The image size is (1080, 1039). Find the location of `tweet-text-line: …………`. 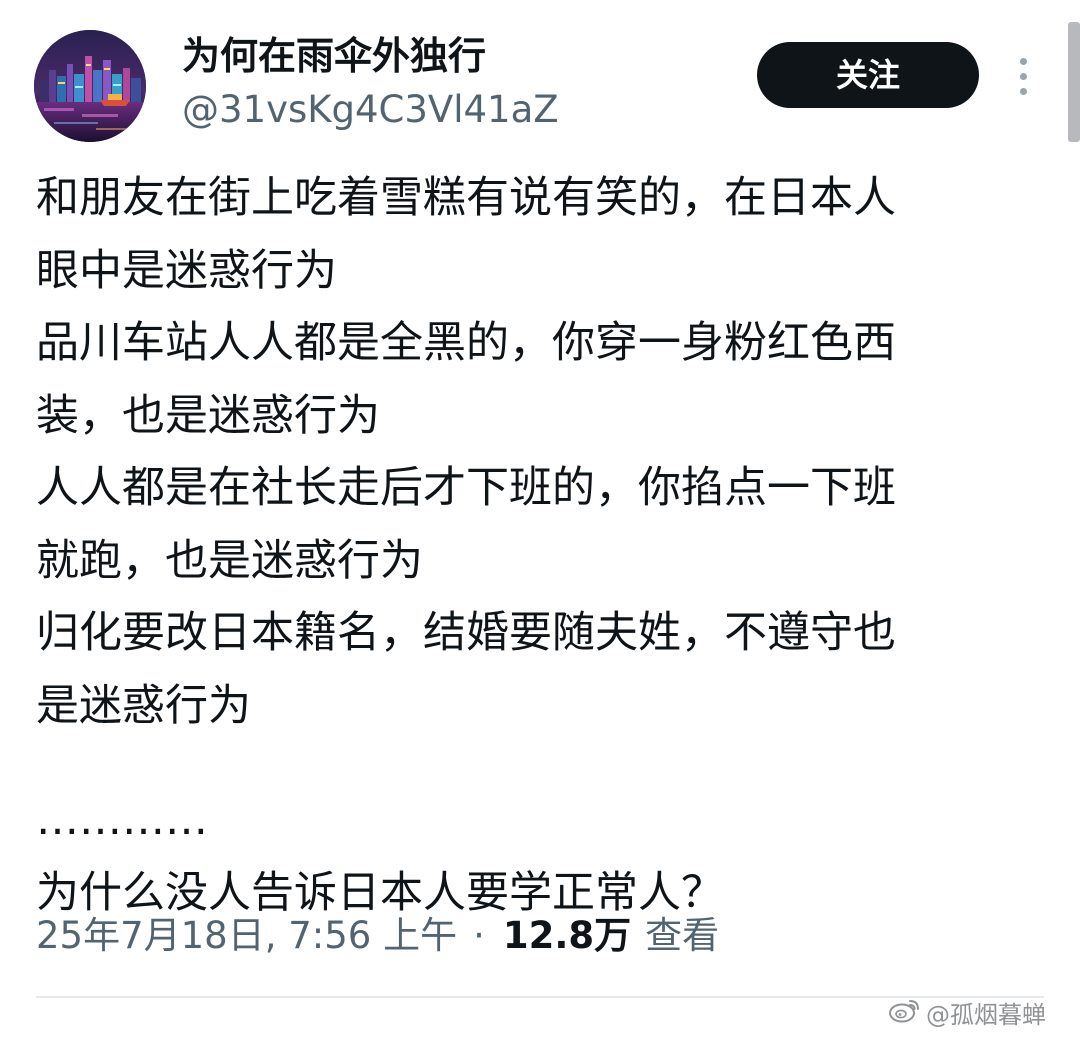

tweet-text-line: ………… is located at coordinates (122, 820).